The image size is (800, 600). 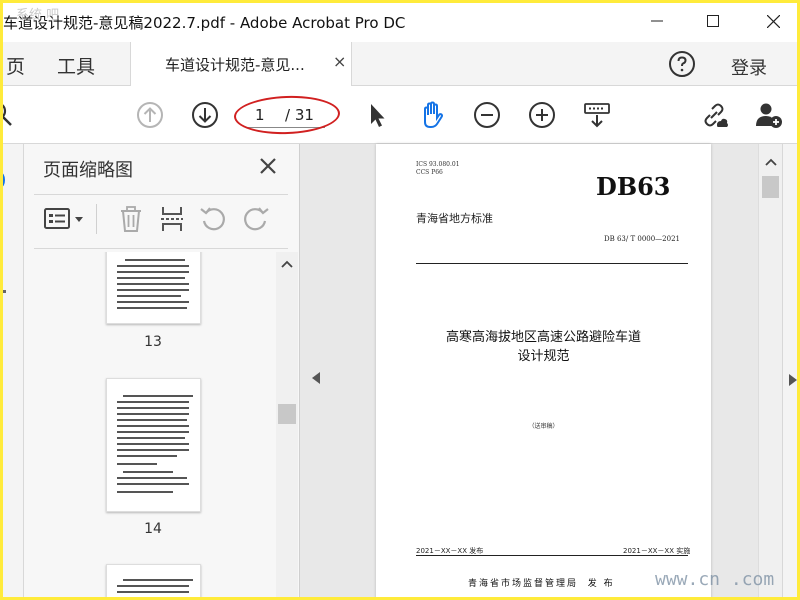 What do you see at coordinates (601, 584) in the screenshot?
I see `issuer-suffix: 发 布` at bounding box center [601, 584].